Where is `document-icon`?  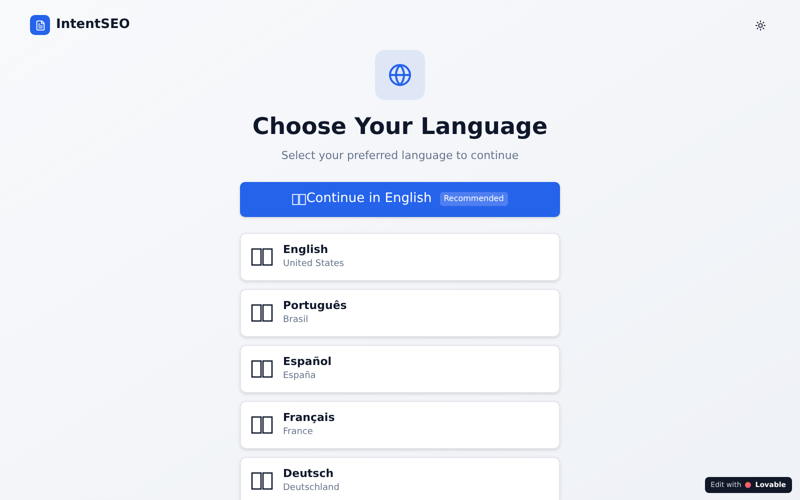 document-icon is located at coordinates (40, 25).